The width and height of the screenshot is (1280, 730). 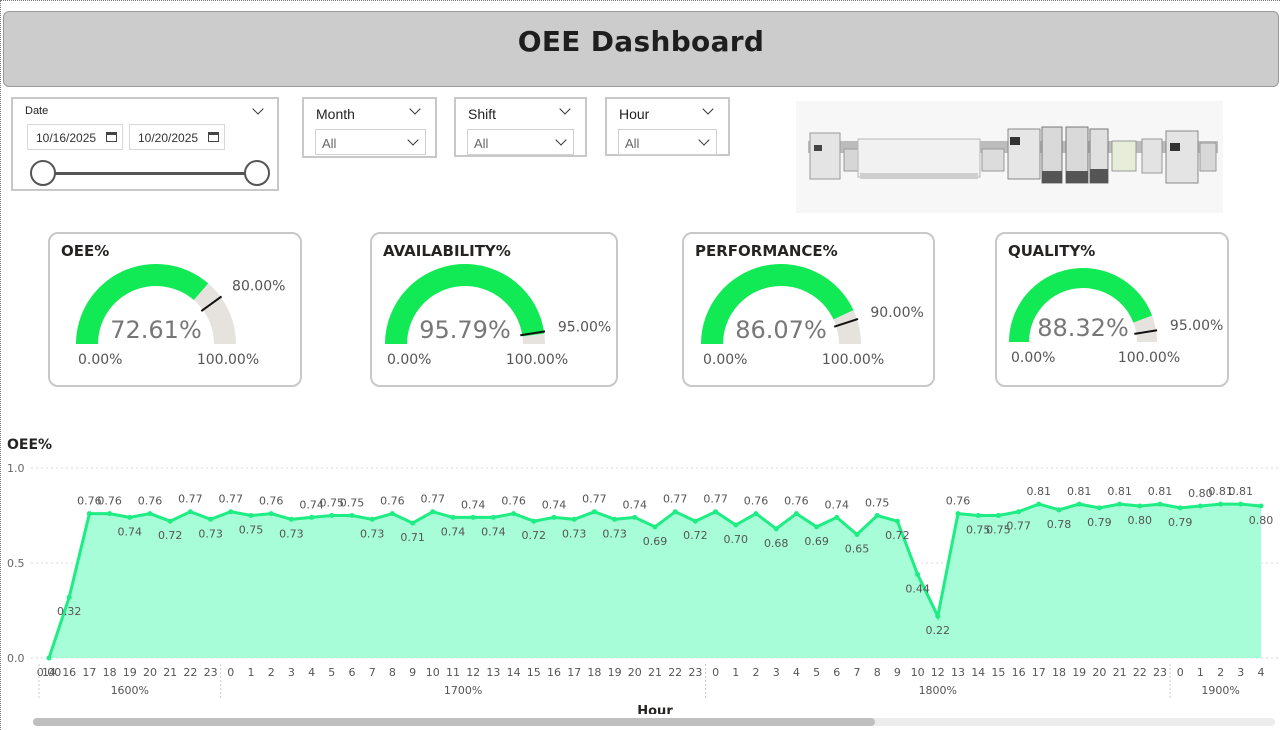 What do you see at coordinates (177, 137) in the screenshot?
I see `end-date-input: 10/20/2025` at bounding box center [177, 137].